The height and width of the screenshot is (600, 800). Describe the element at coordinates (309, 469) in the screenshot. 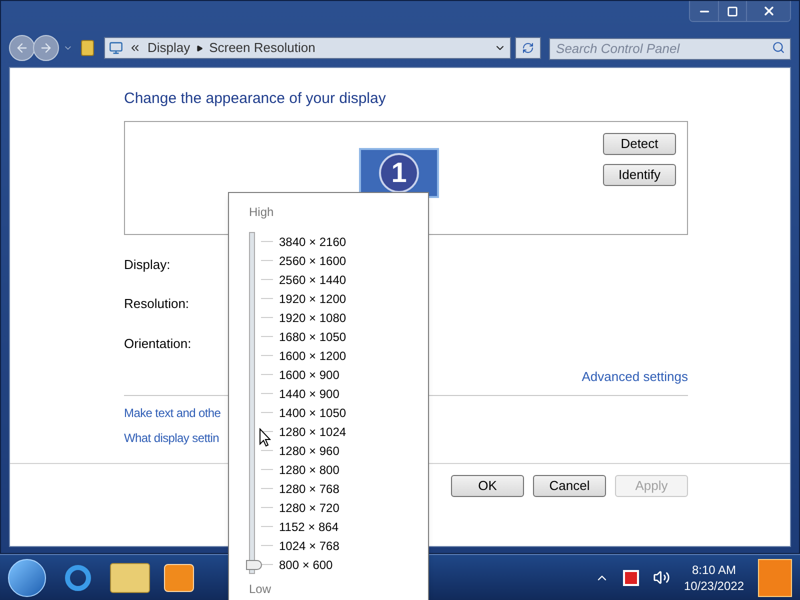

I see `resolution-option: 1280 × 800` at that location.